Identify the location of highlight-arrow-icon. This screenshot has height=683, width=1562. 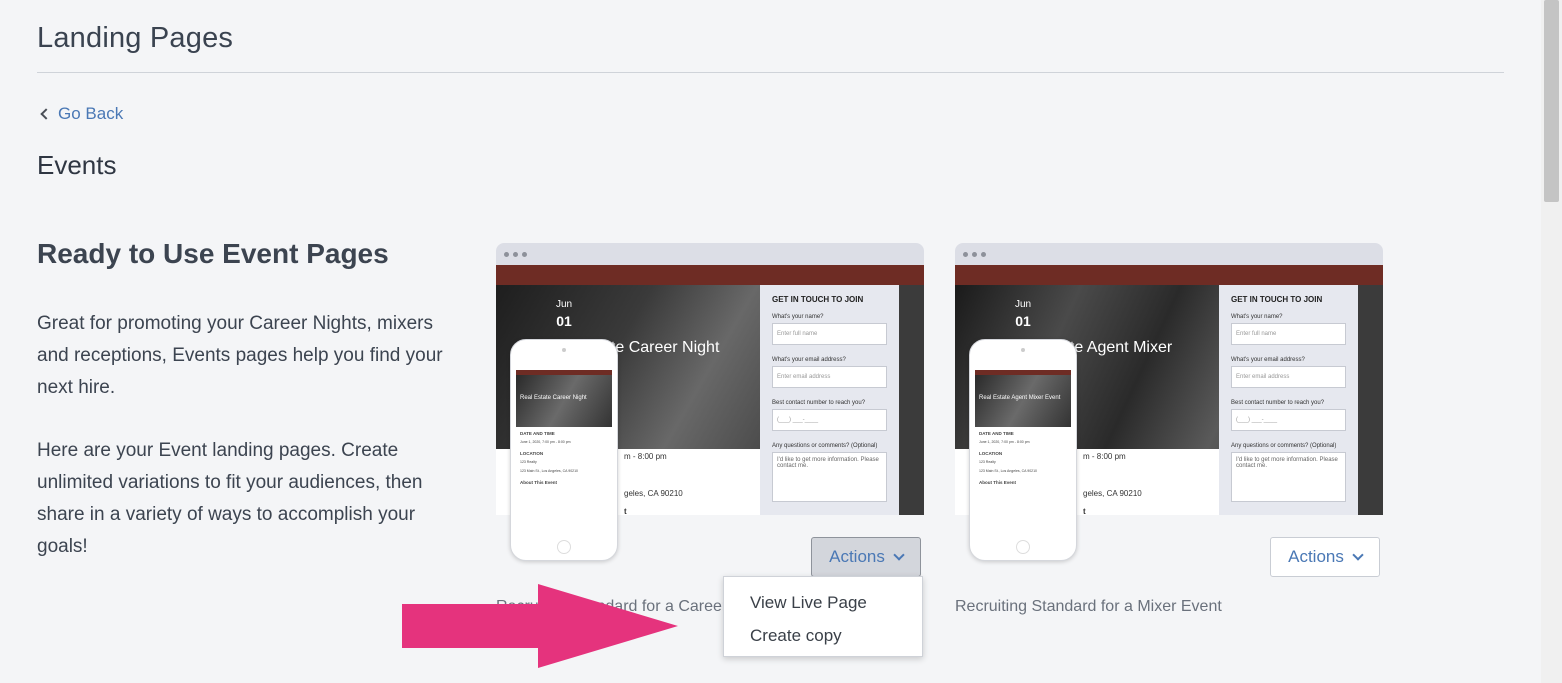
(540, 626).